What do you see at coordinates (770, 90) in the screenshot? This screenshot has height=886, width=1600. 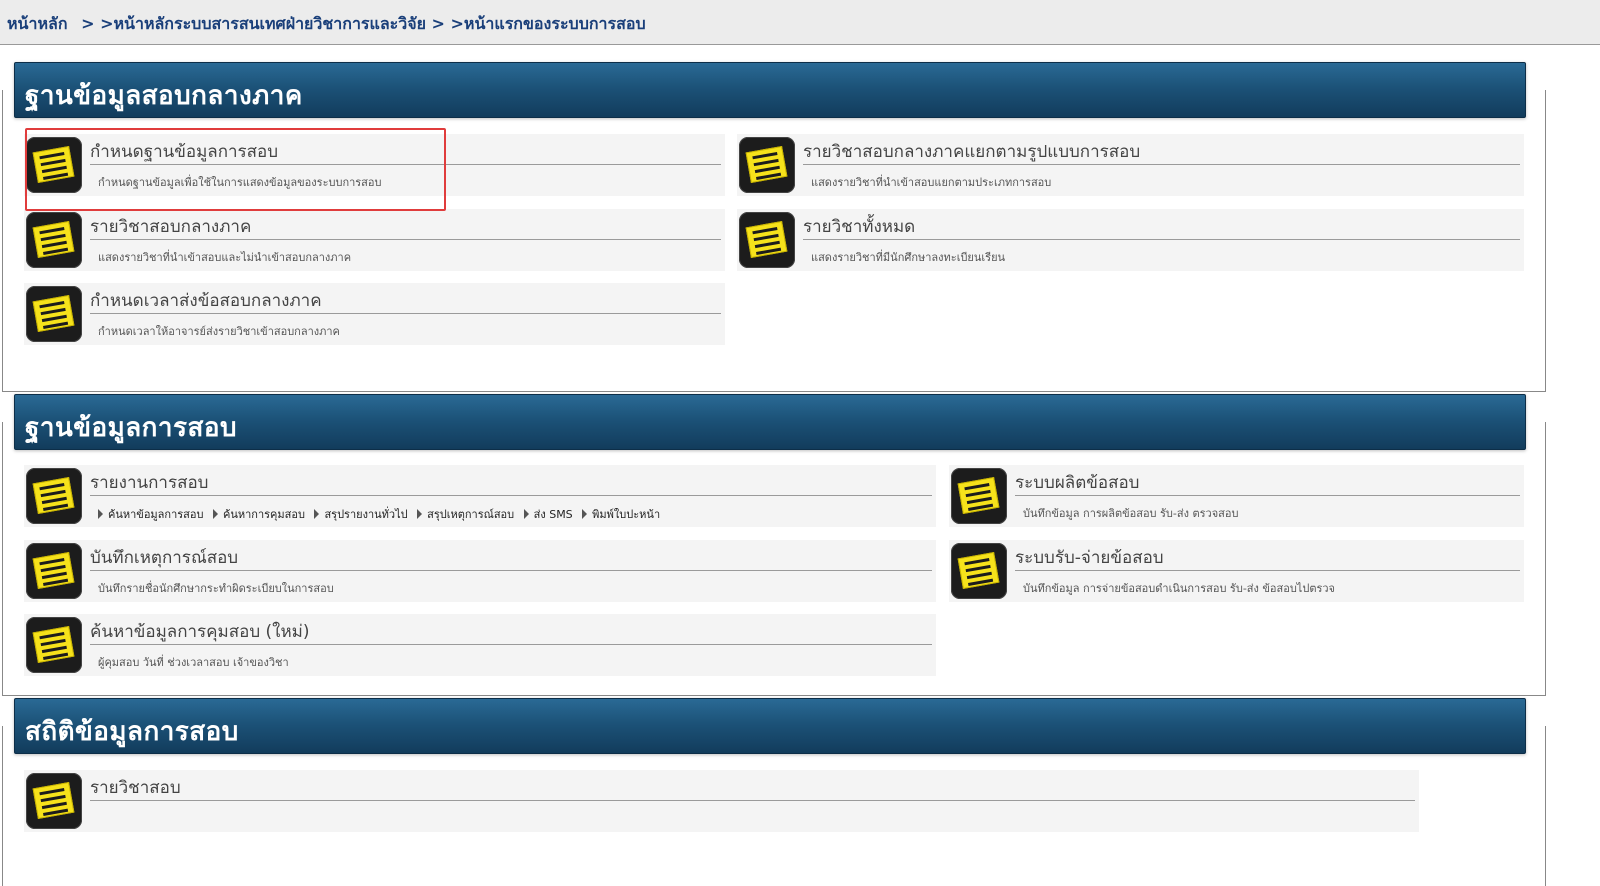 I see `section-header-midterm: ฐานข้อมูลสอบกลางภาค` at bounding box center [770, 90].